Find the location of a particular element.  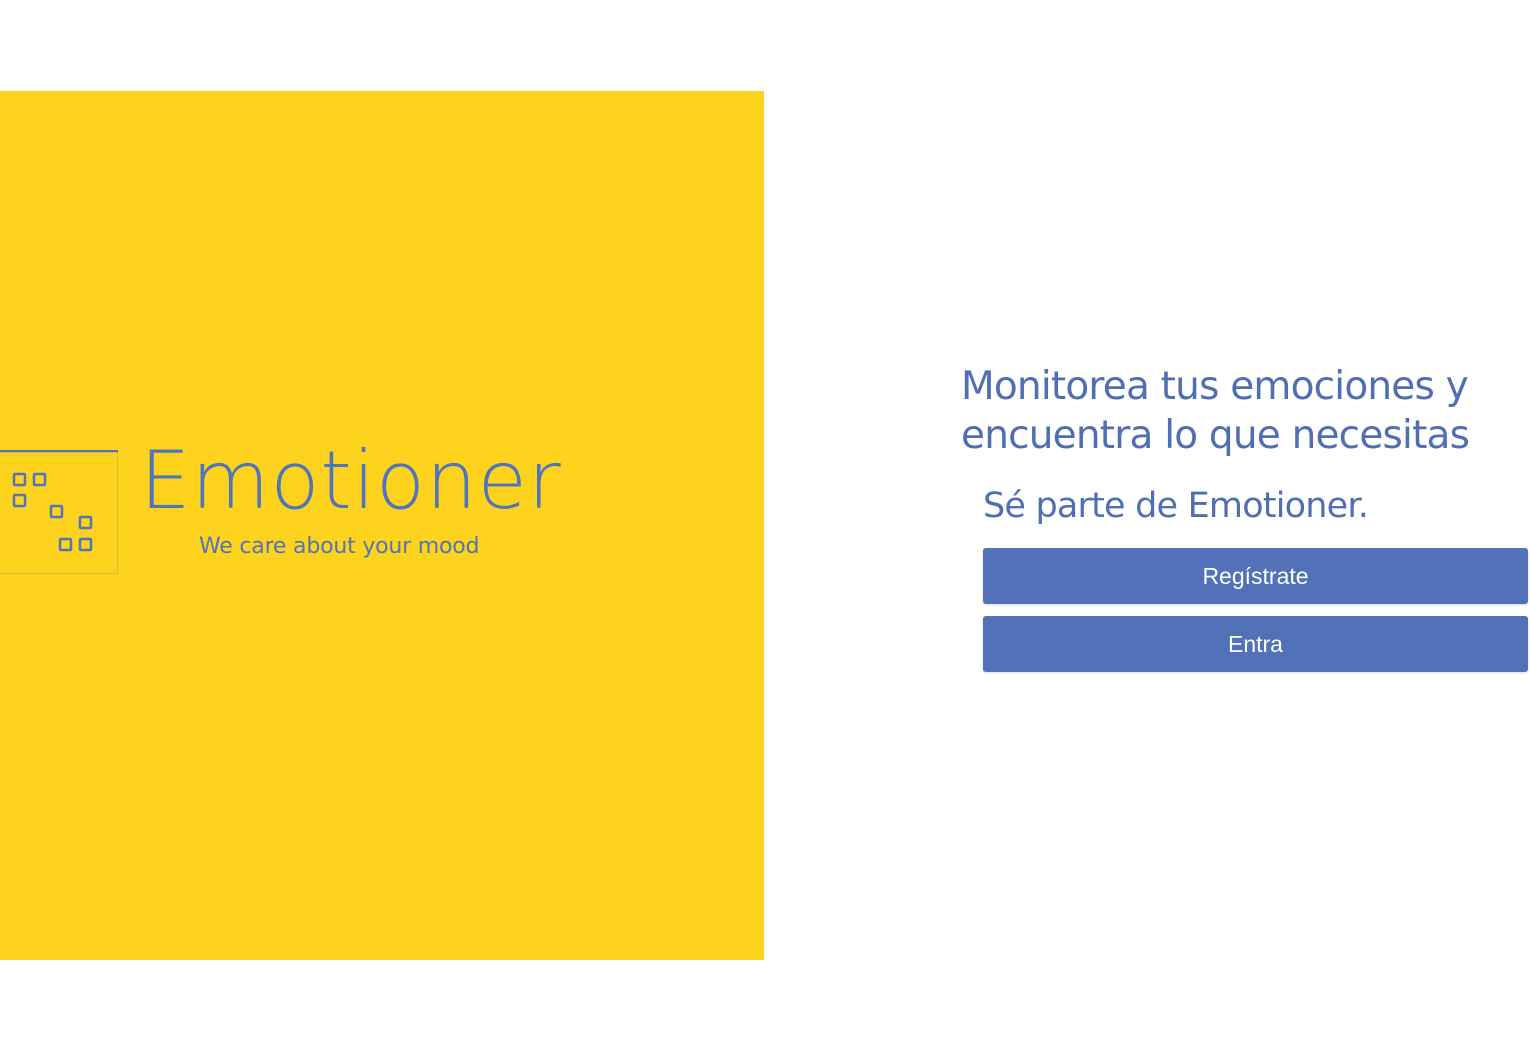

page-subheadline: Sé parte de Emotioner. is located at coordinates (1176, 506).